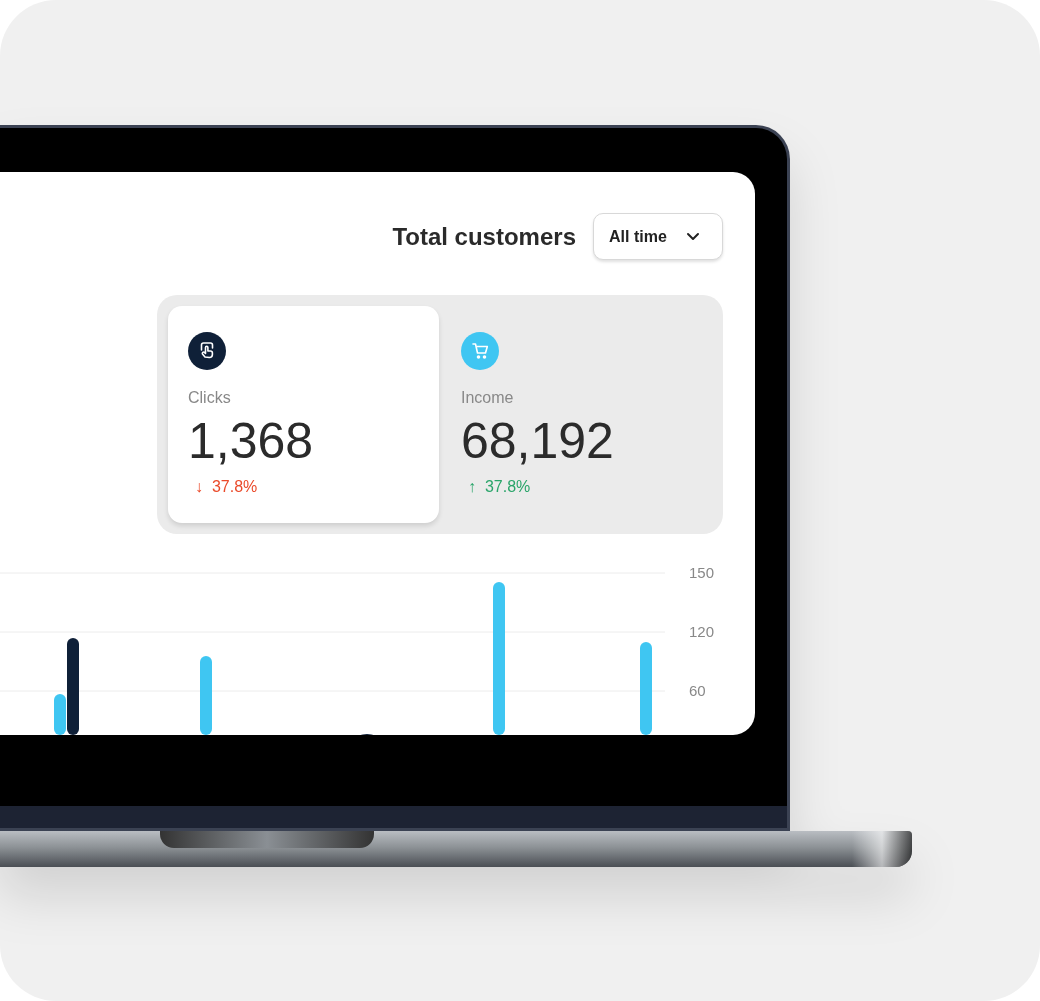  I want to click on stat-value: 68,192, so click(537, 441).